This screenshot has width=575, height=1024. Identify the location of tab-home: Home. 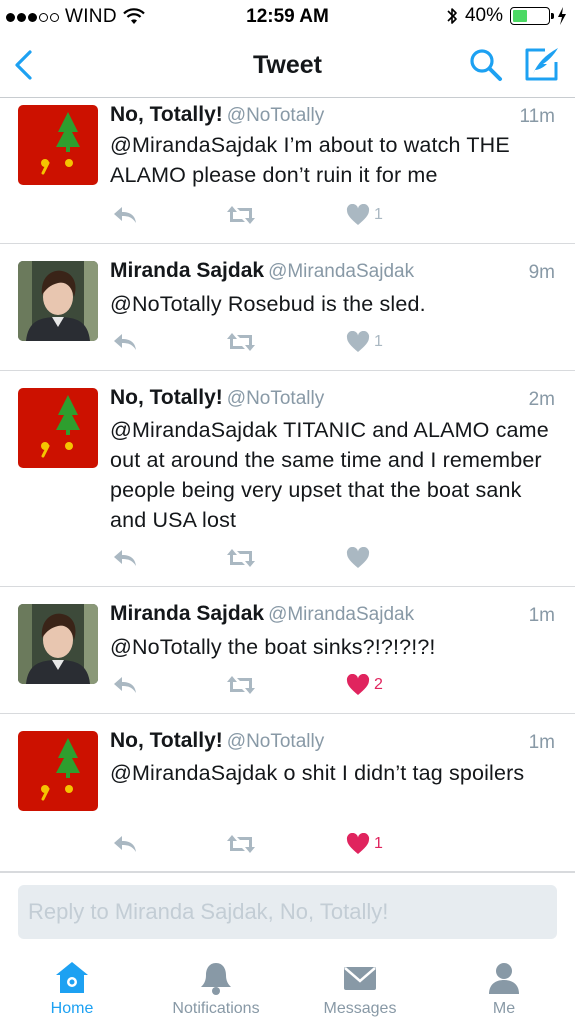
(72, 989).